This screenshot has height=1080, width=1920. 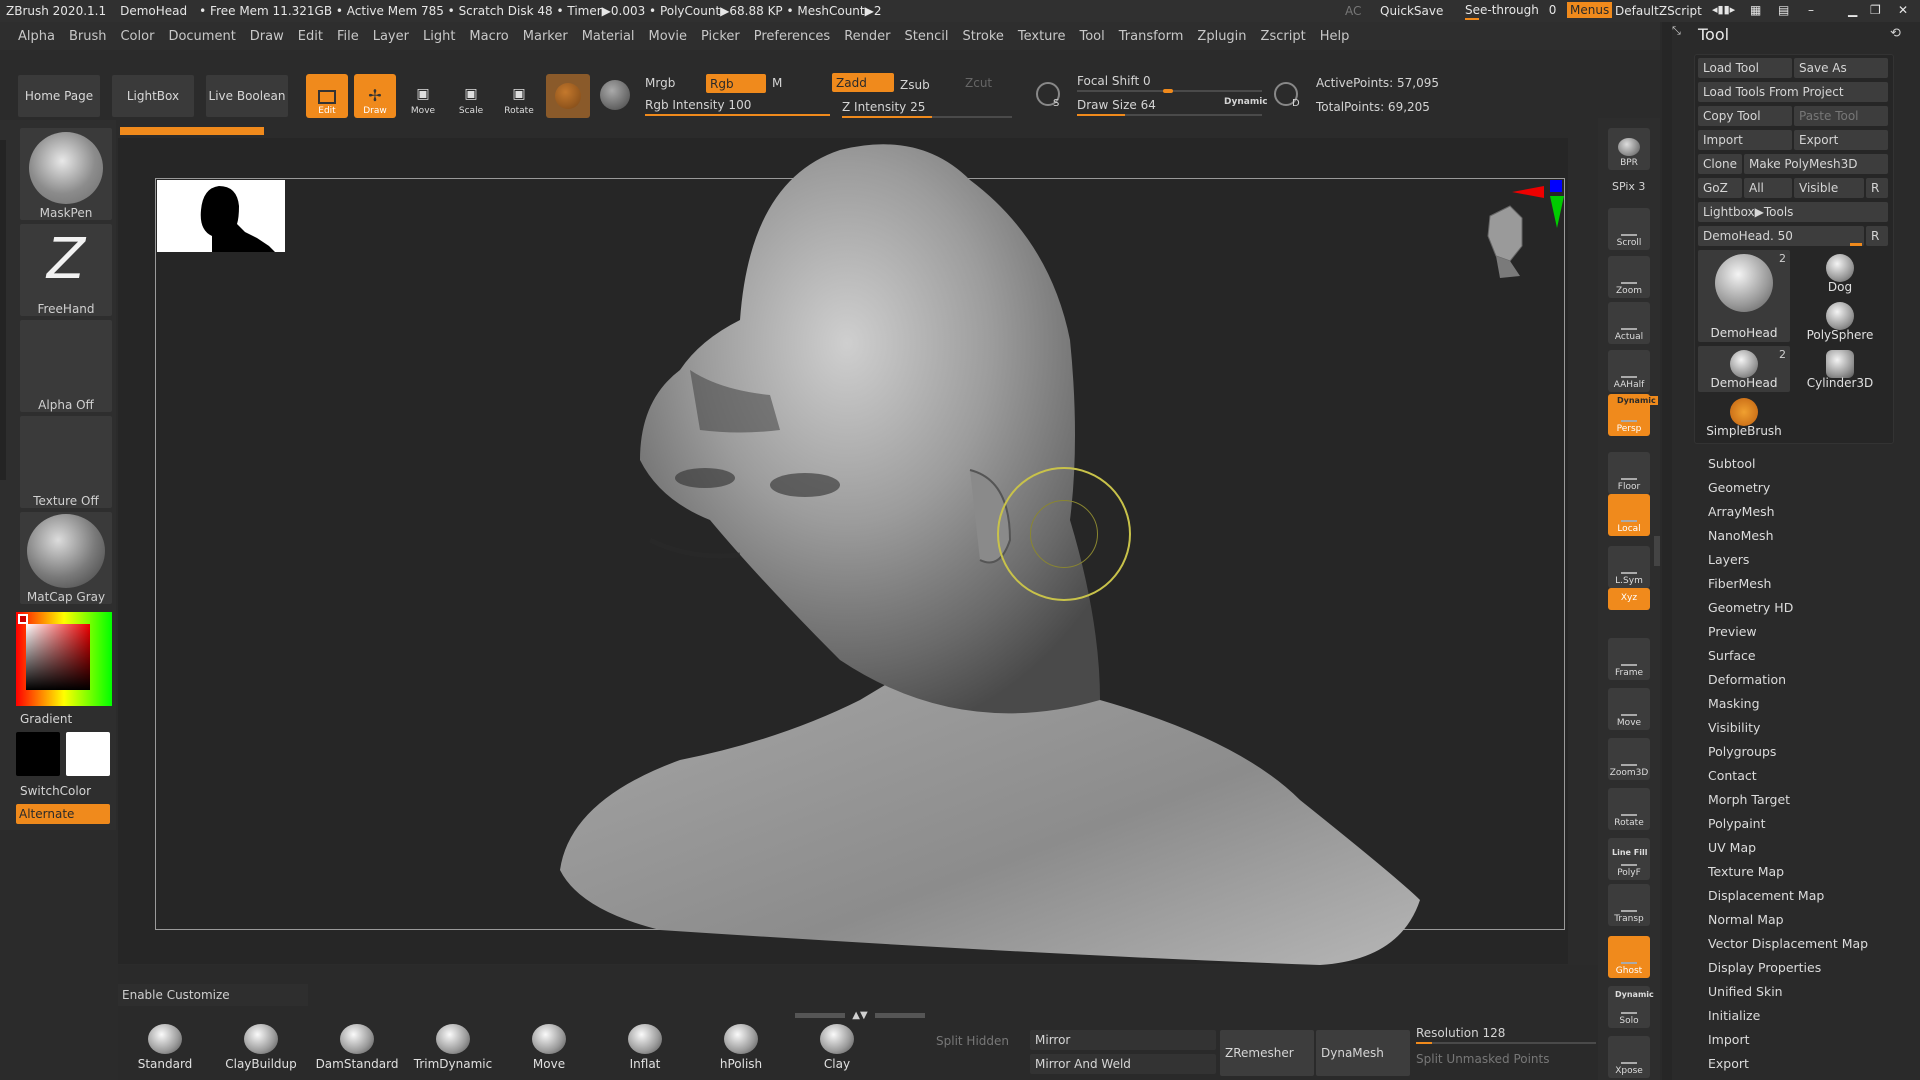 What do you see at coordinates (863, 82) in the screenshot?
I see `zadd-button: Zadd` at bounding box center [863, 82].